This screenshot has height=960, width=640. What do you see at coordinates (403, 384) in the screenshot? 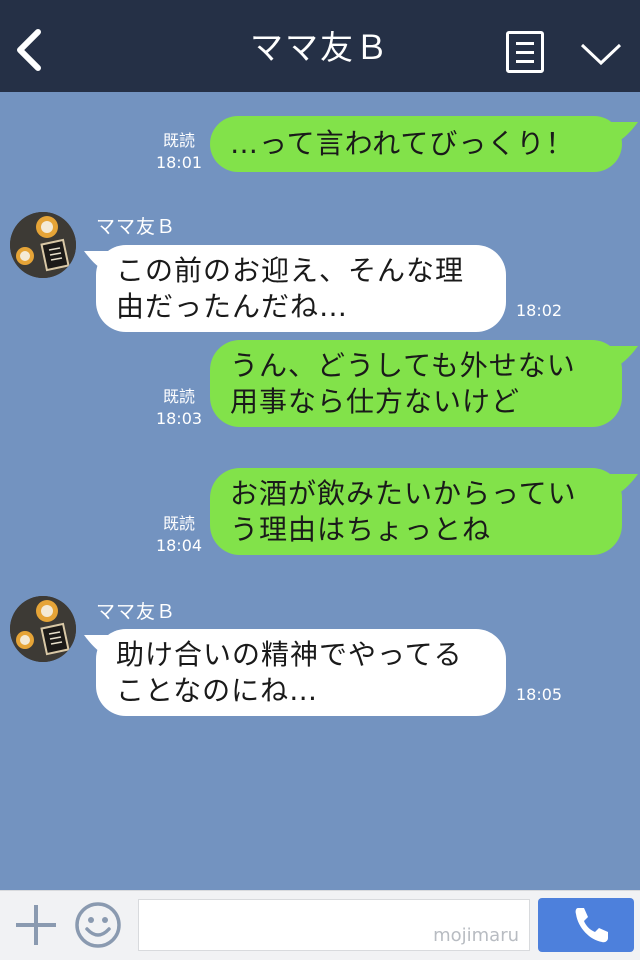
I see `message-text: うん、どうしても外せない 用事なら仕方ないけど` at bounding box center [403, 384].